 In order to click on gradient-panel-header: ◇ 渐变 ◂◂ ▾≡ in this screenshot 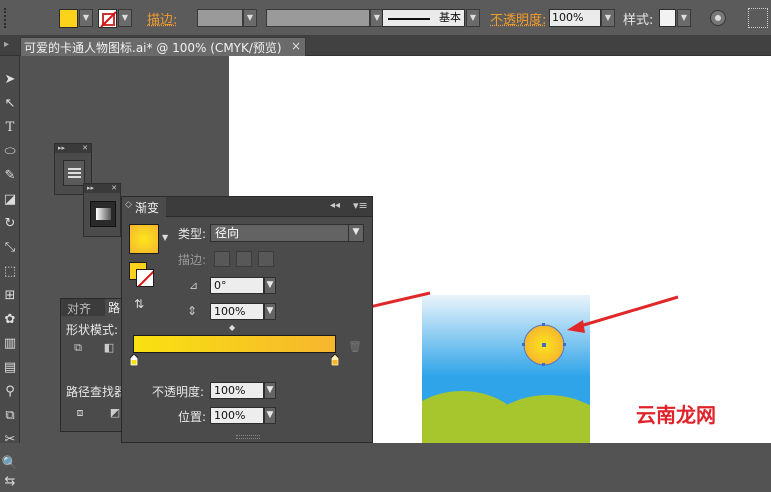, I will do `click(247, 207)`.